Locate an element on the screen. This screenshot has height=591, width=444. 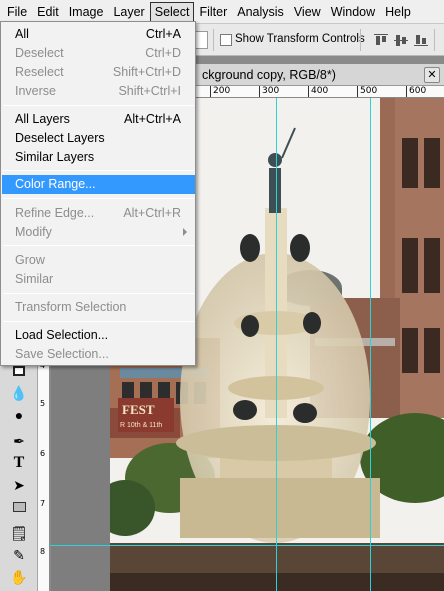
submenu-arrow-icon is located at coordinates (185, 232).